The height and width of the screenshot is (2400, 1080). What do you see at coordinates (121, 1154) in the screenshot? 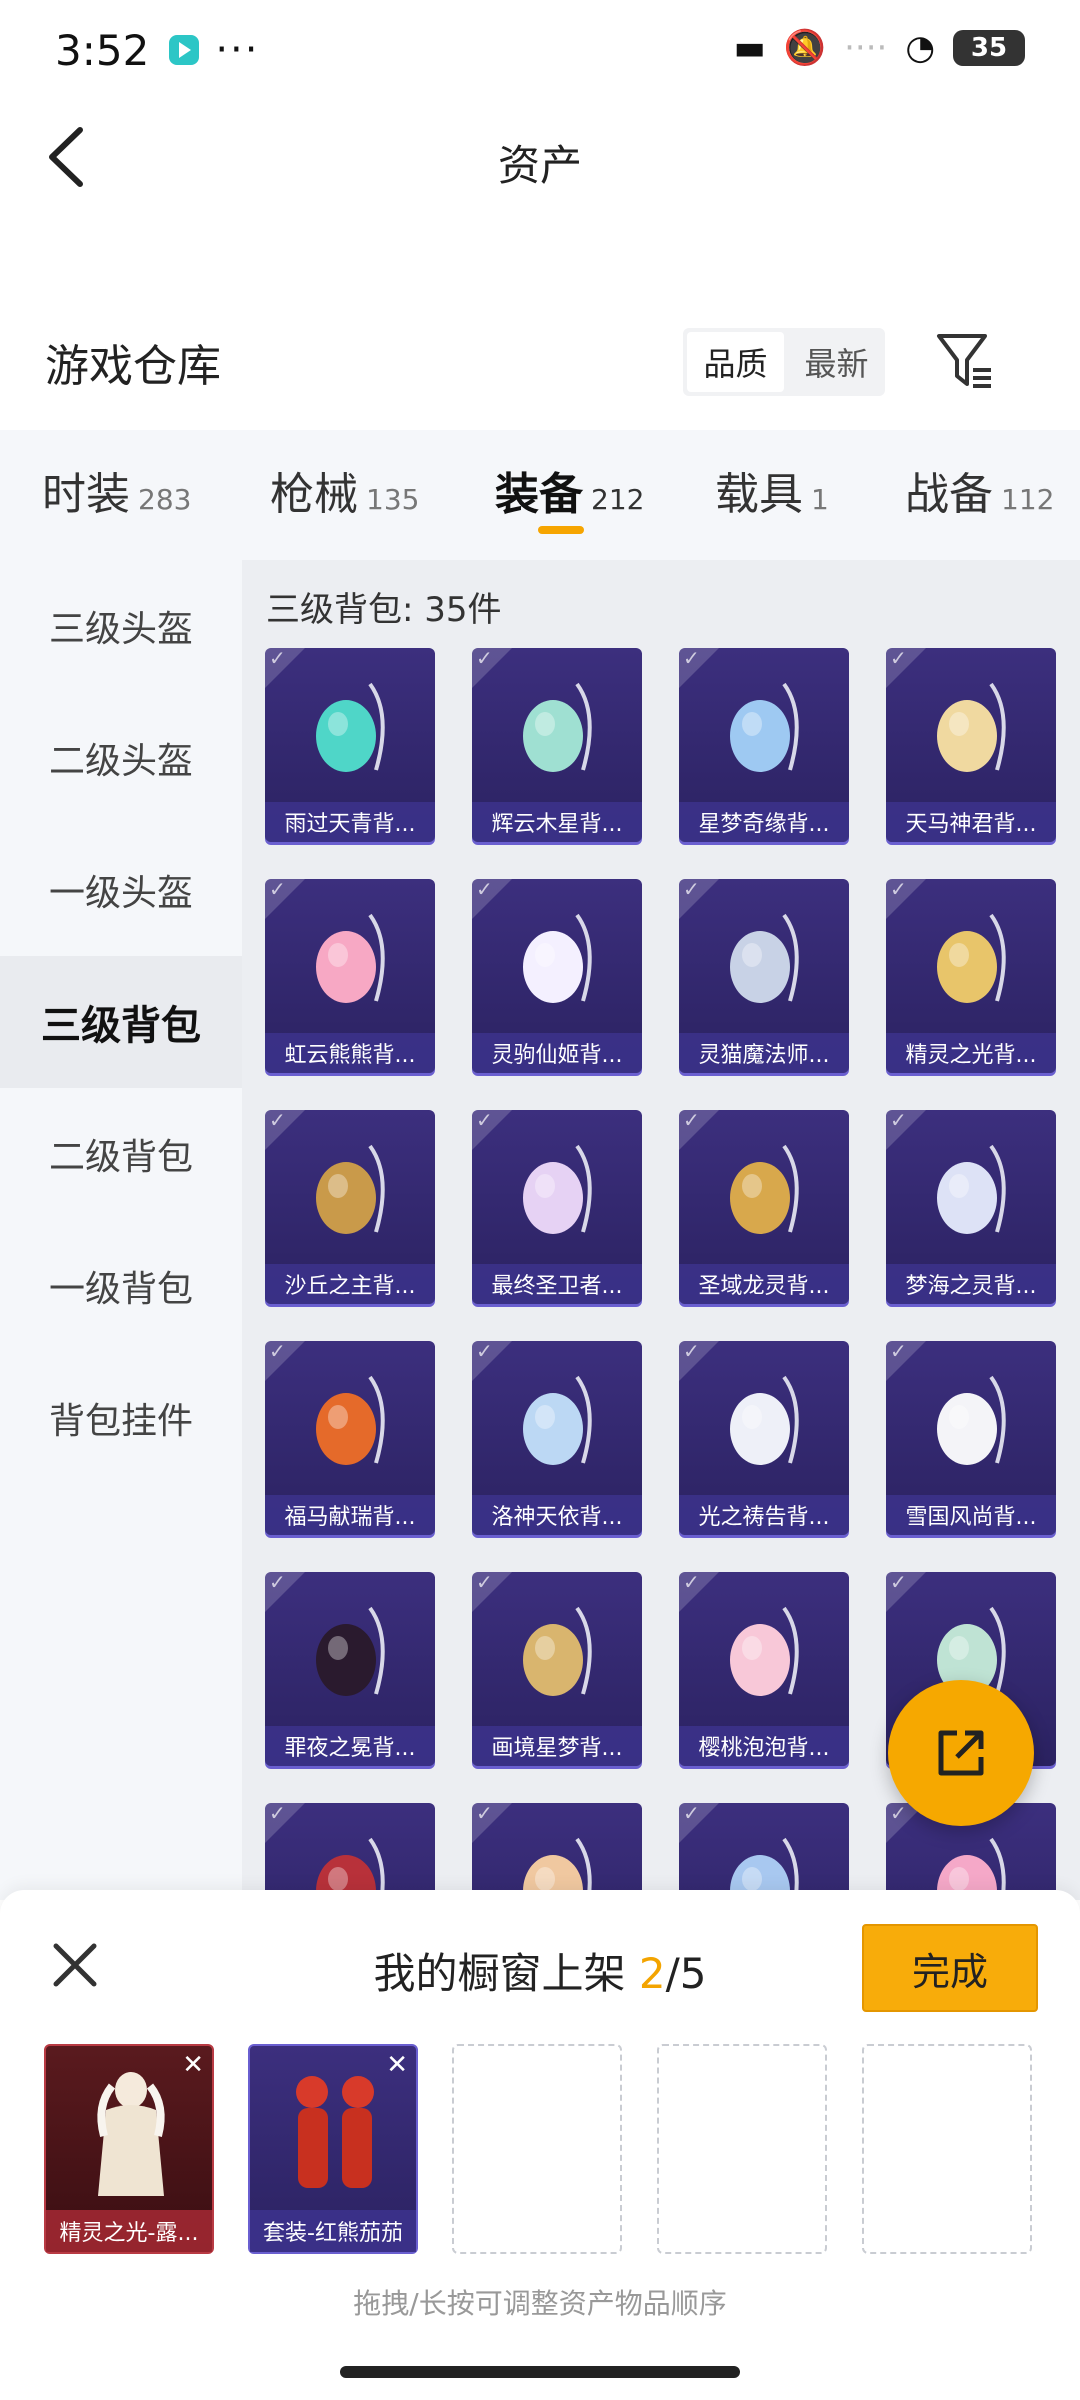
I see `side-item-backpack-2: 二级背包` at bounding box center [121, 1154].